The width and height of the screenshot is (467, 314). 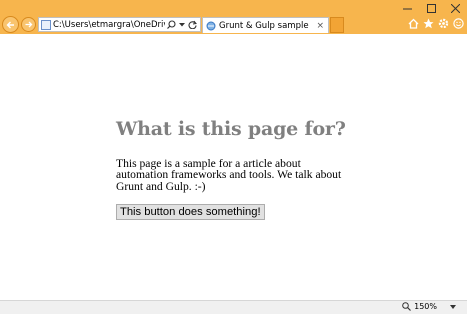 I want to click on refresh-icon, so click(x=192, y=24).